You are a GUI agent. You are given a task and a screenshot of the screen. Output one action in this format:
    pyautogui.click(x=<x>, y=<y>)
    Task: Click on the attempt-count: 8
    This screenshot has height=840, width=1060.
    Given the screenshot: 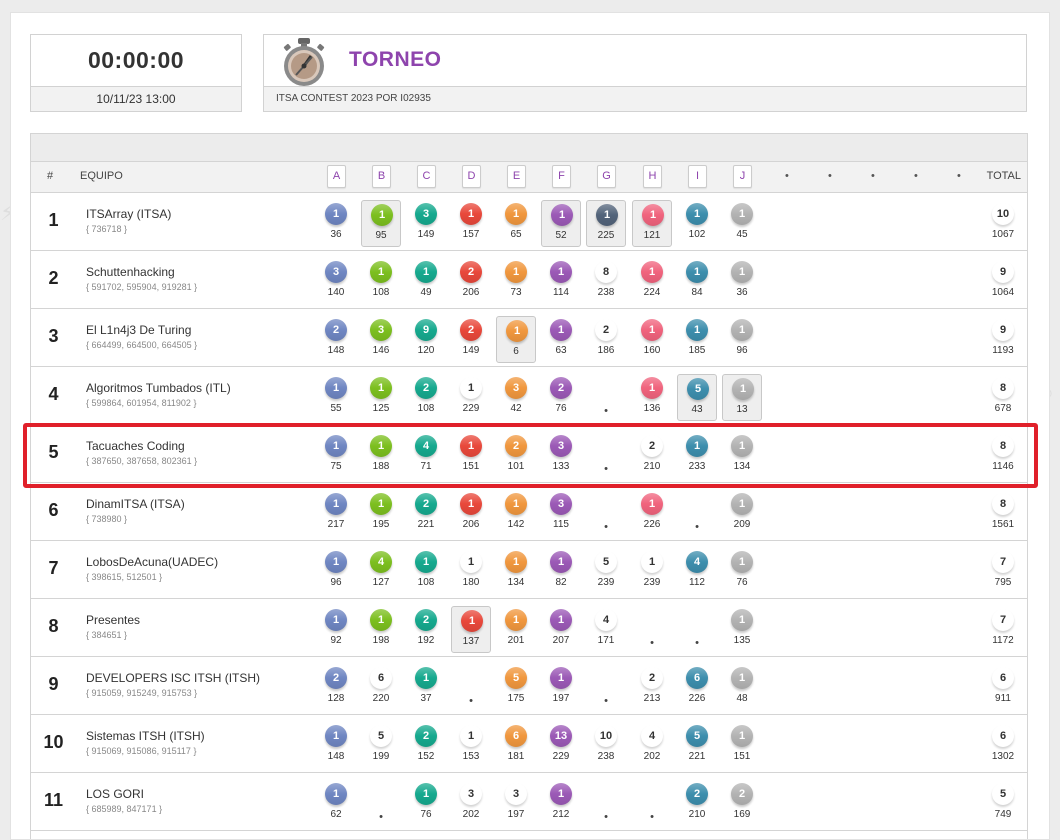 What is the action you would take?
    pyautogui.click(x=606, y=272)
    